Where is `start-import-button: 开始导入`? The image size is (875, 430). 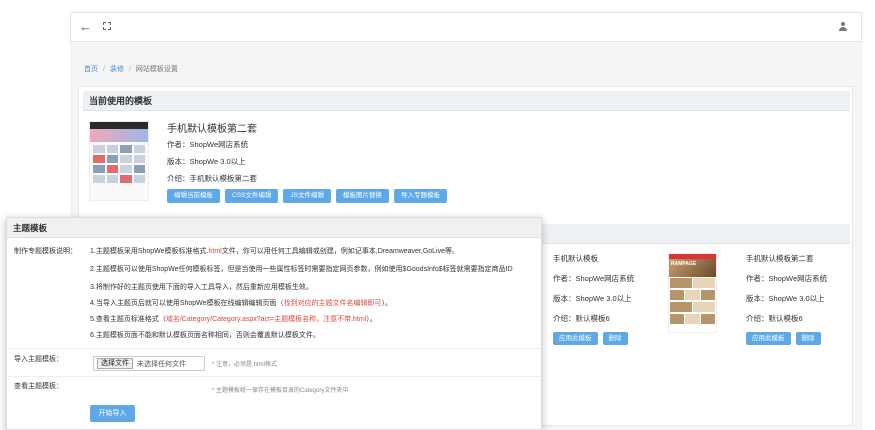
start-import-button: 开始导入 is located at coordinates (112, 413).